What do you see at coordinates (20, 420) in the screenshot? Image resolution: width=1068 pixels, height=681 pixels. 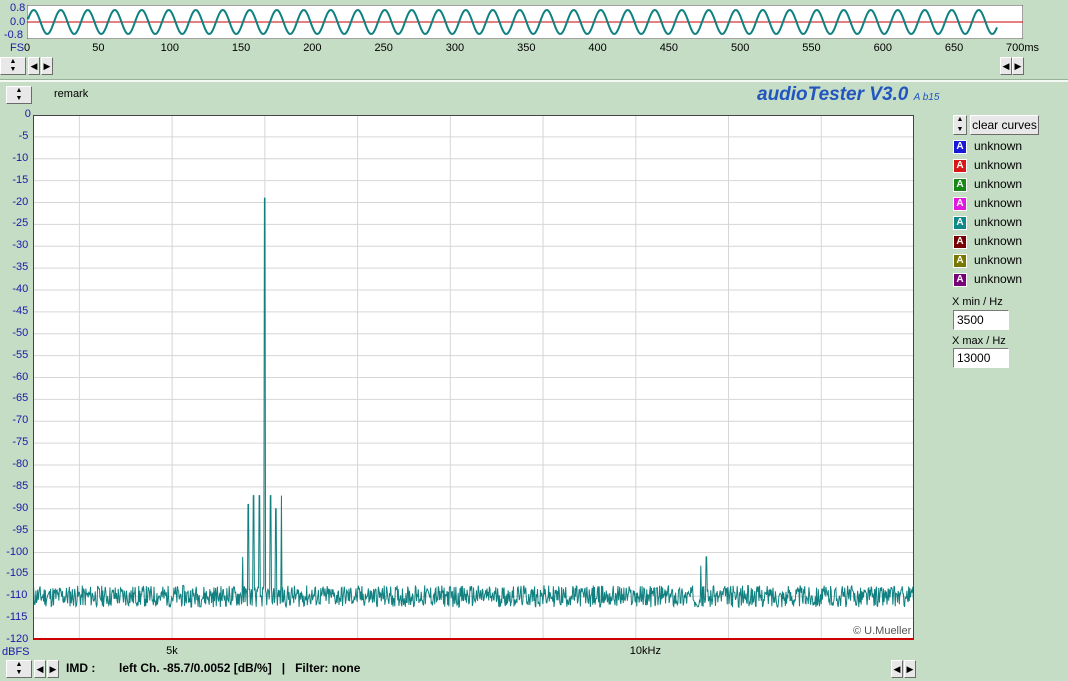 I see `fft-y-tick: -70` at bounding box center [20, 420].